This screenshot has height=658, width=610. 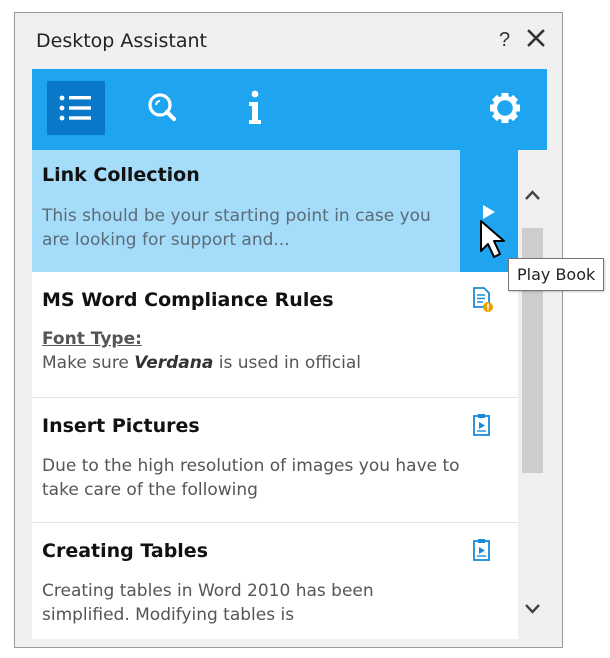 I want to click on chevron-down-icon, so click(x=532, y=609).